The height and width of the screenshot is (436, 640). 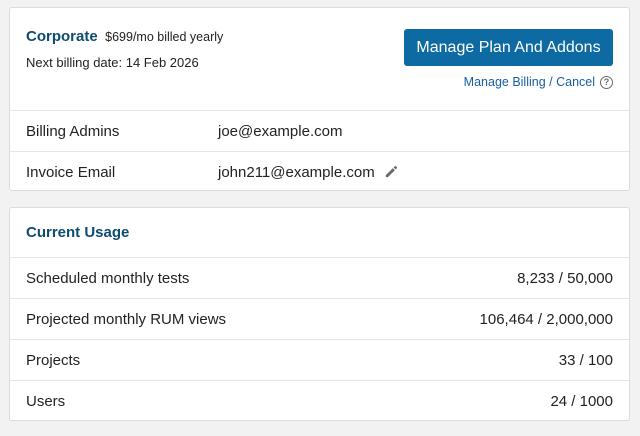 What do you see at coordinates (108, 278) in the screenshot?
I see `usage-label: Scheduled monthly tests` at bounding box center [108, 278].